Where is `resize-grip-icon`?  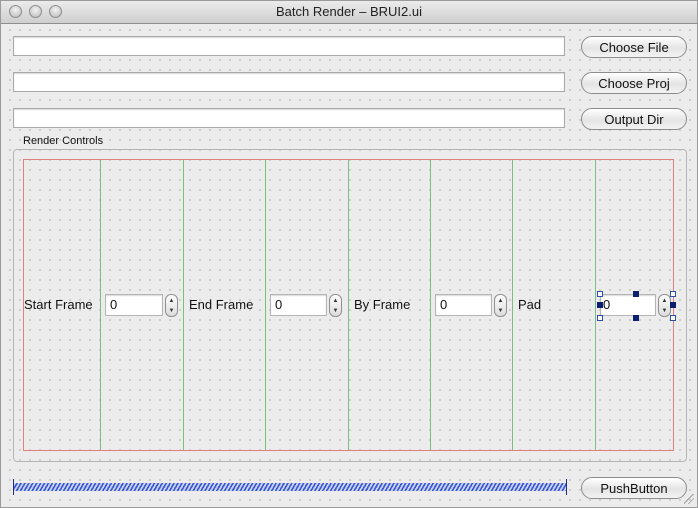 resize-grip-icon is located at coordinates (689, 499).